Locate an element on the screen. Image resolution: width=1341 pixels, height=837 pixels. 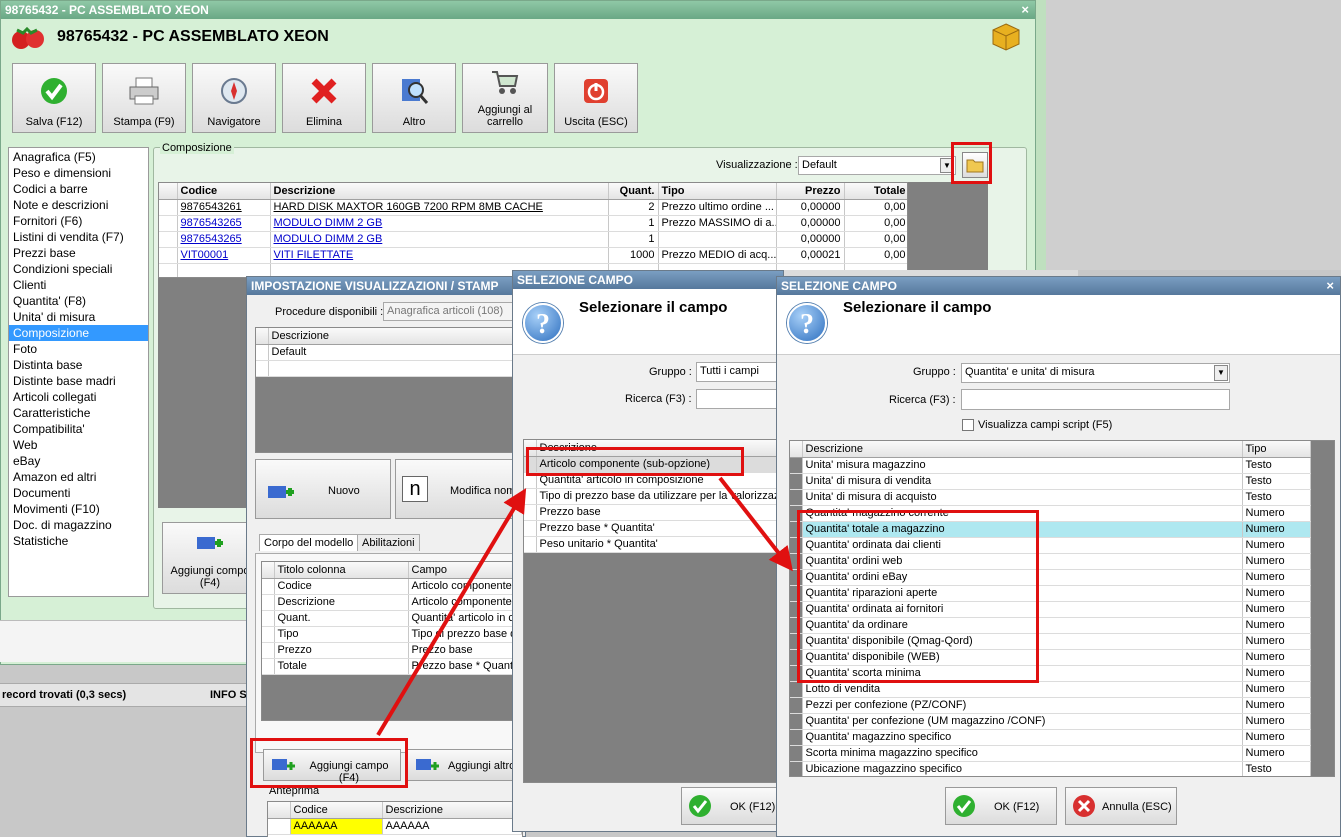
arrow-to-quantity is located at coordinates (755, 524).